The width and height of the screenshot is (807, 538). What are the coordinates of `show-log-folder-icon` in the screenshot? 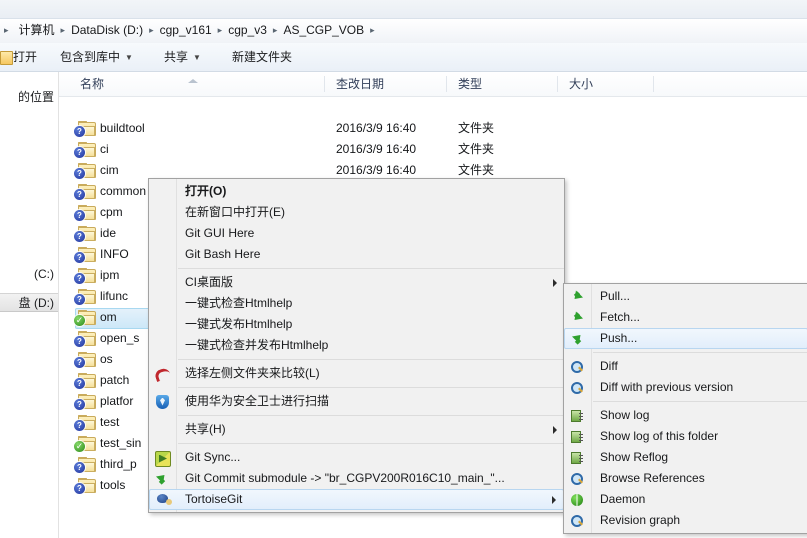 It's located at (577, 437).